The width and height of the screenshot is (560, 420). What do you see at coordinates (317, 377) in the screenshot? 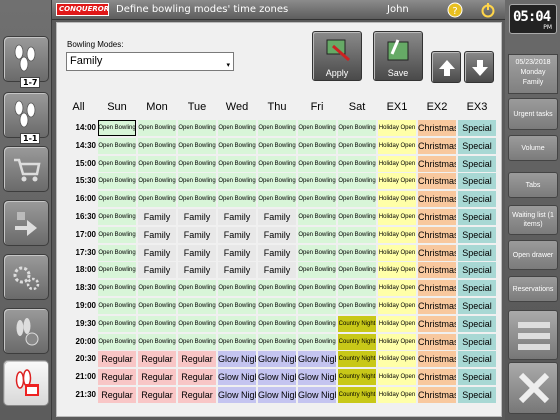
I see `cell-fri: Glow Night` at bounding box center [317, 377].